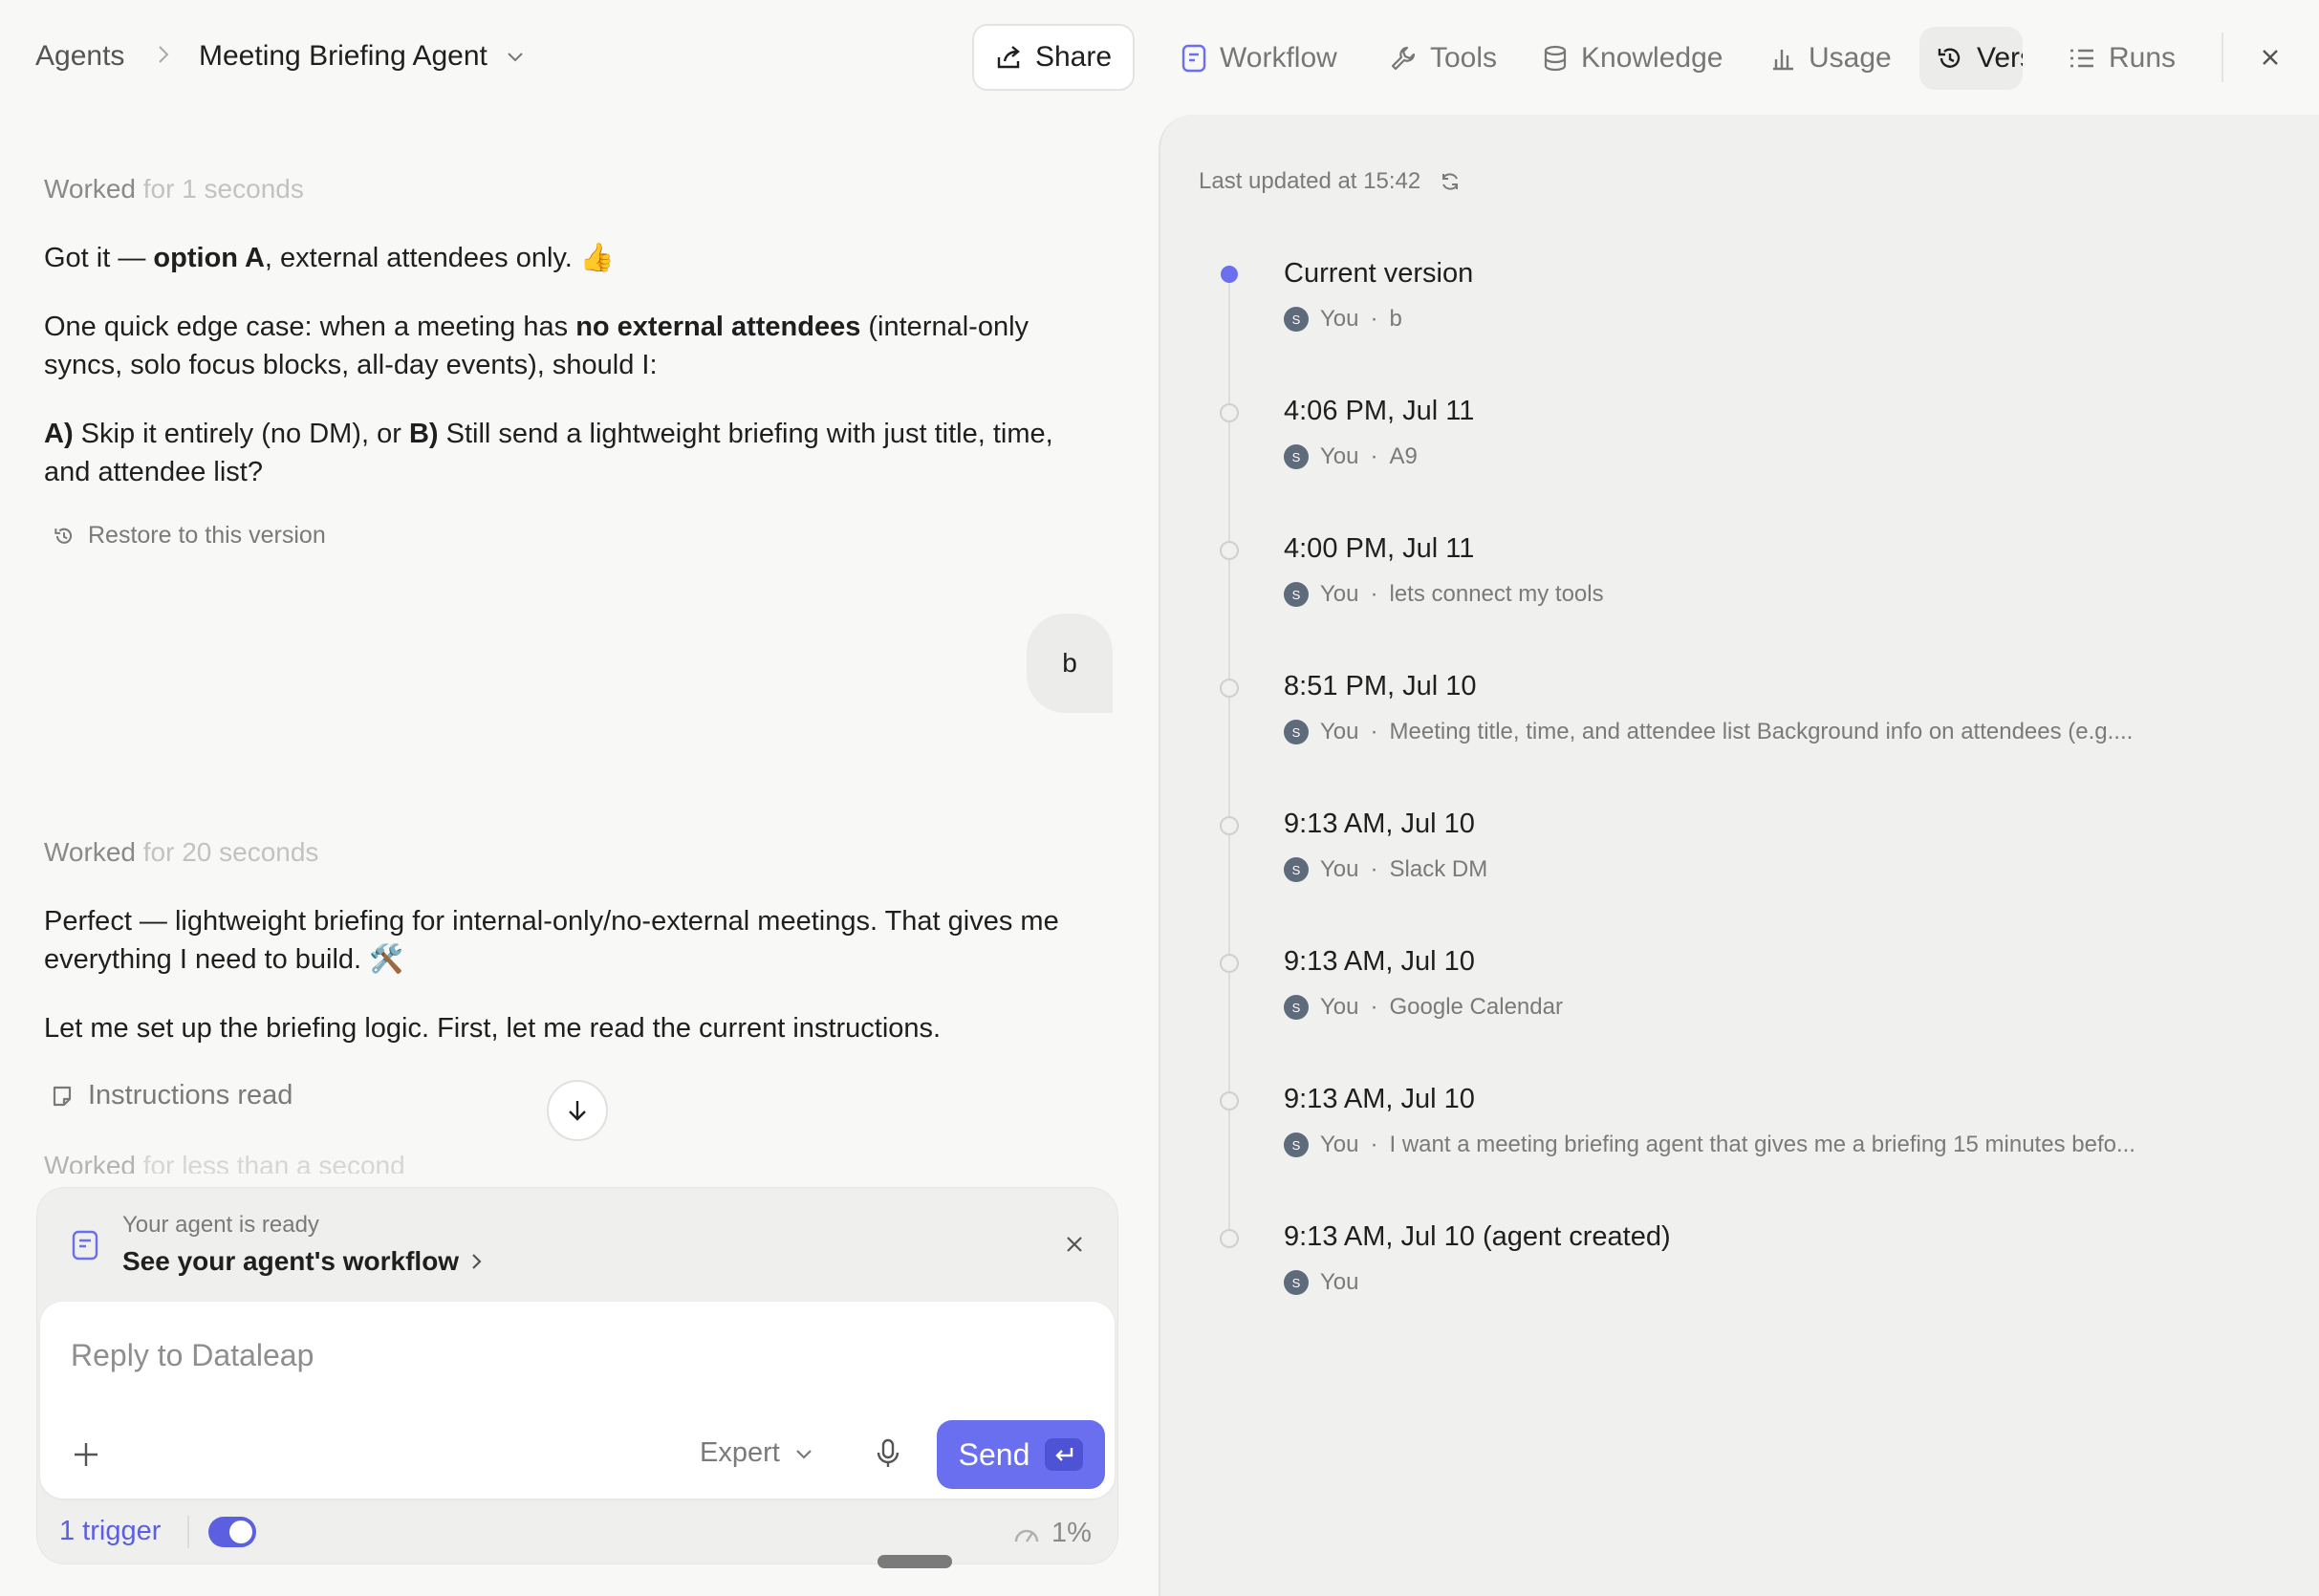 Image resolution: width=2319 pixels, height=1596 pixels. What do you see at coordinates (191, 1095) in the screenshot?
I see `instructions-read-label: Instructions read` at bounding box center [191, 1095].